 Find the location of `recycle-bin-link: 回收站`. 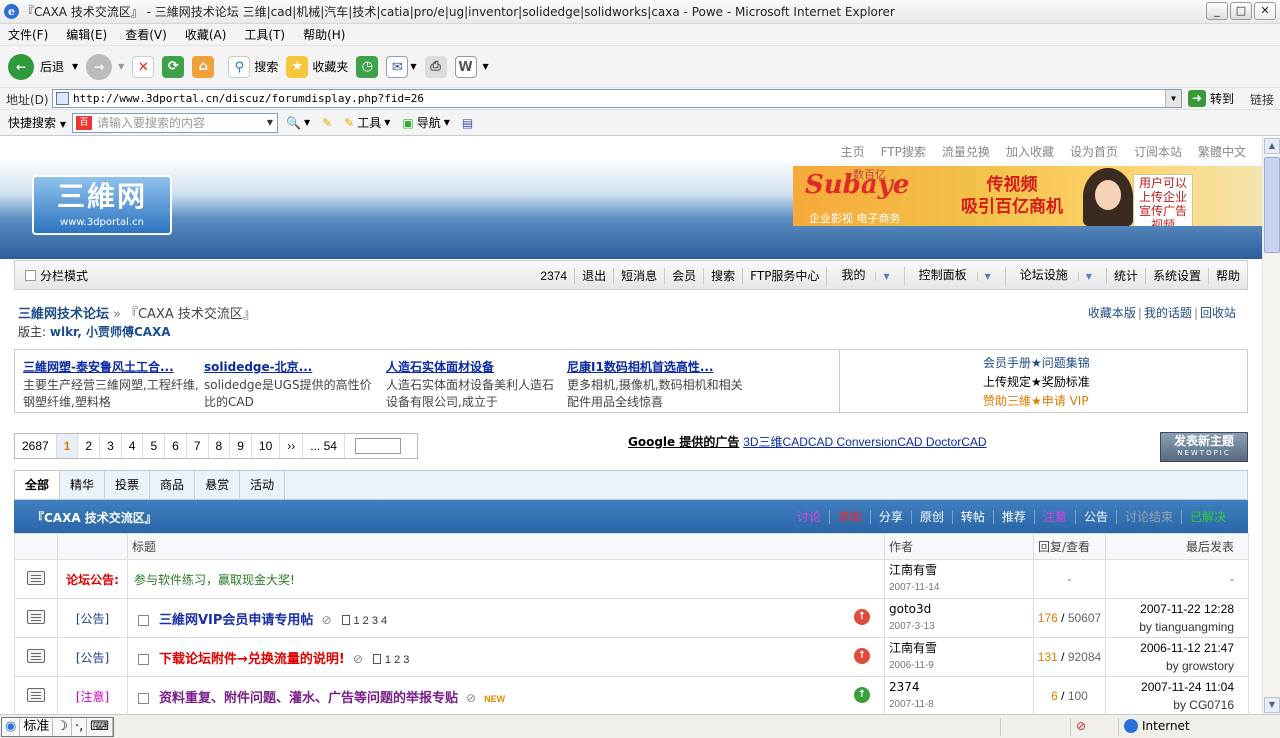

recycle-bin-link: 回收站 is located at coordinates (1218, 313).